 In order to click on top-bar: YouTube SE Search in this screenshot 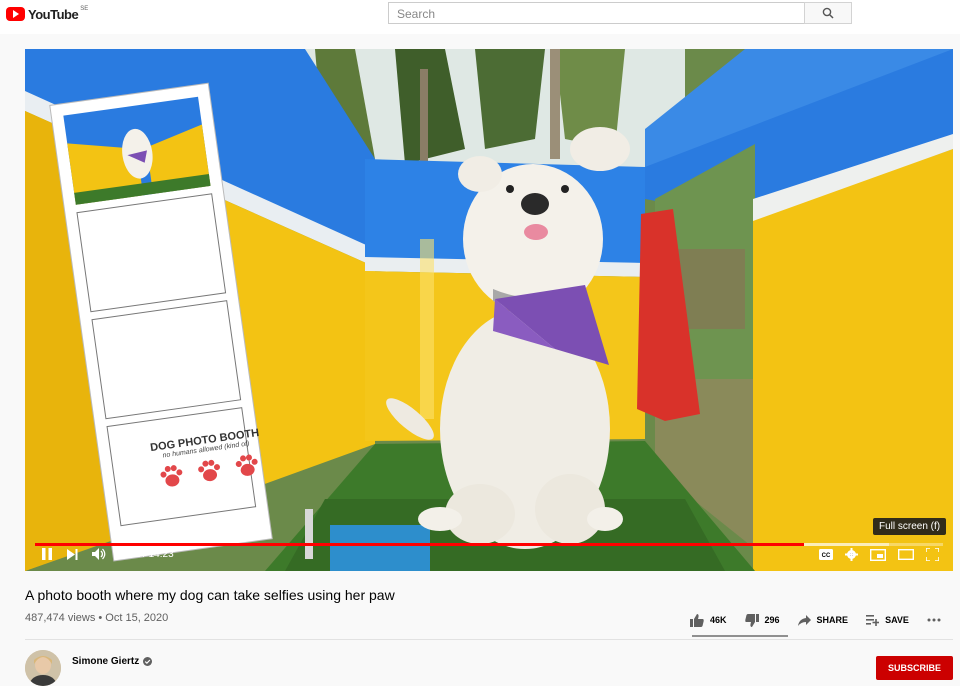, I will do `click(480, 17)`.